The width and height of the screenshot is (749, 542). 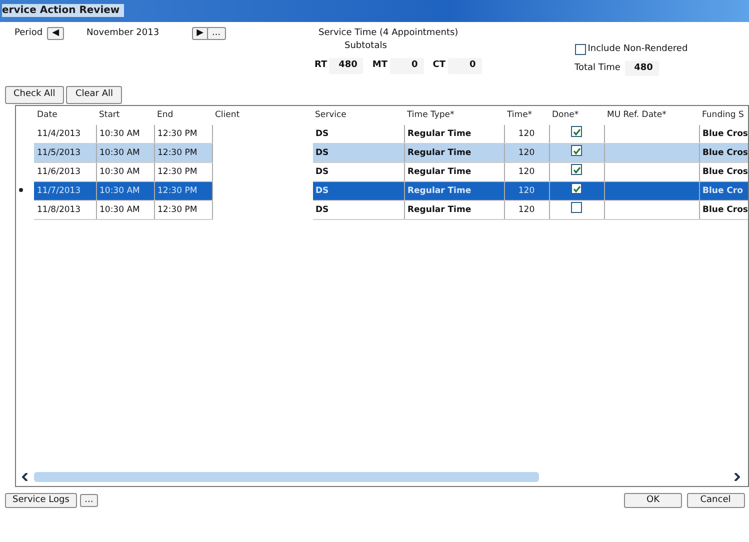 What do you see at coordinates (55, 33) in the screenshot?
I see `previous-button: ◀` at bounding box center [55, 33].